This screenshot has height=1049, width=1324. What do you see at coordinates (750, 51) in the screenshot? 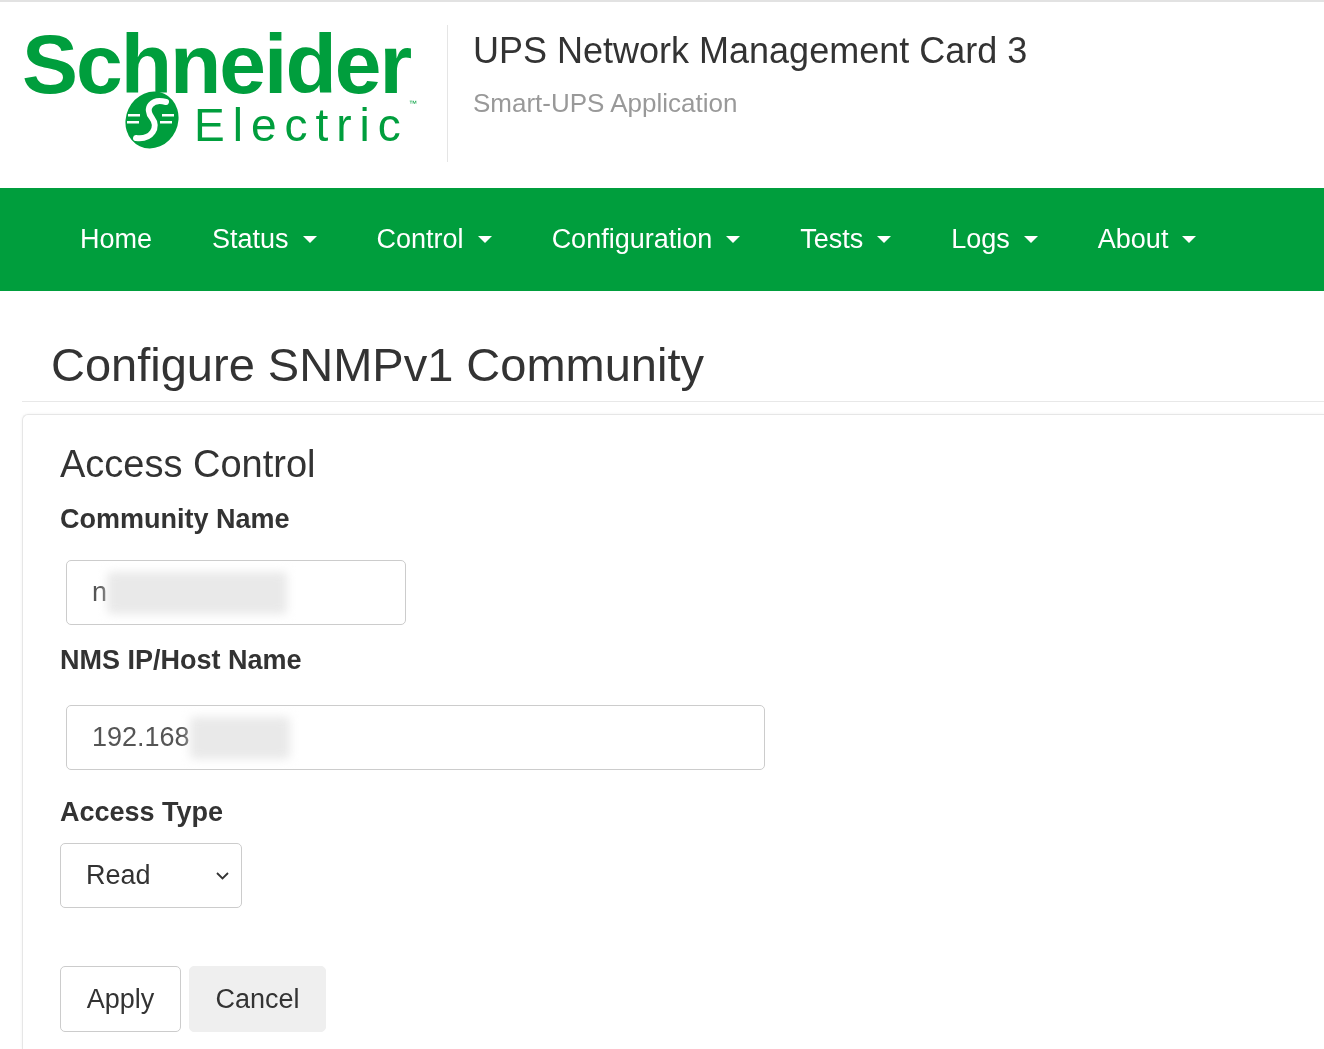
I see `product-title: UPS Network Management Card 3` at bounding box center [750, 51].